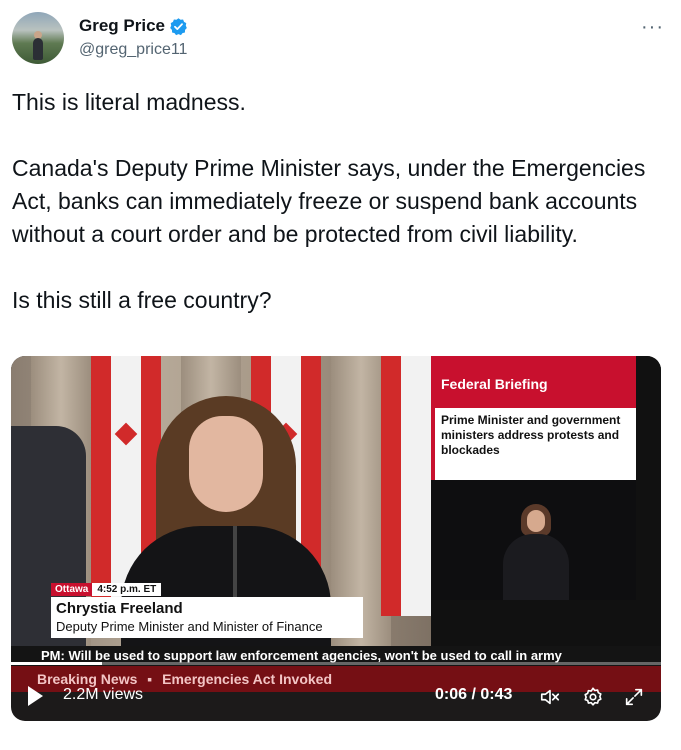 Image resolution: width=681 pixels, height=750 pixels. Describe the element at coordinates (103, 694) in the screenshot. I see `view-count: 2.2M views` at that location.